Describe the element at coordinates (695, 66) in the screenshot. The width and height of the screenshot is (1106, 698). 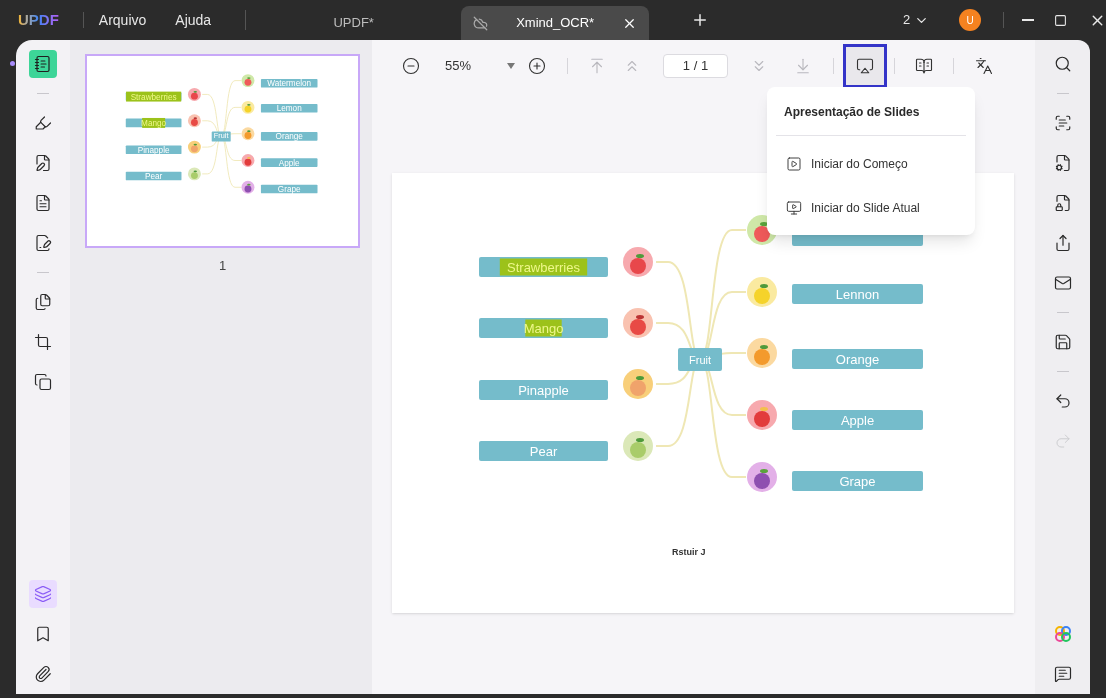
I see `page-field: 1 / 1` at that location.